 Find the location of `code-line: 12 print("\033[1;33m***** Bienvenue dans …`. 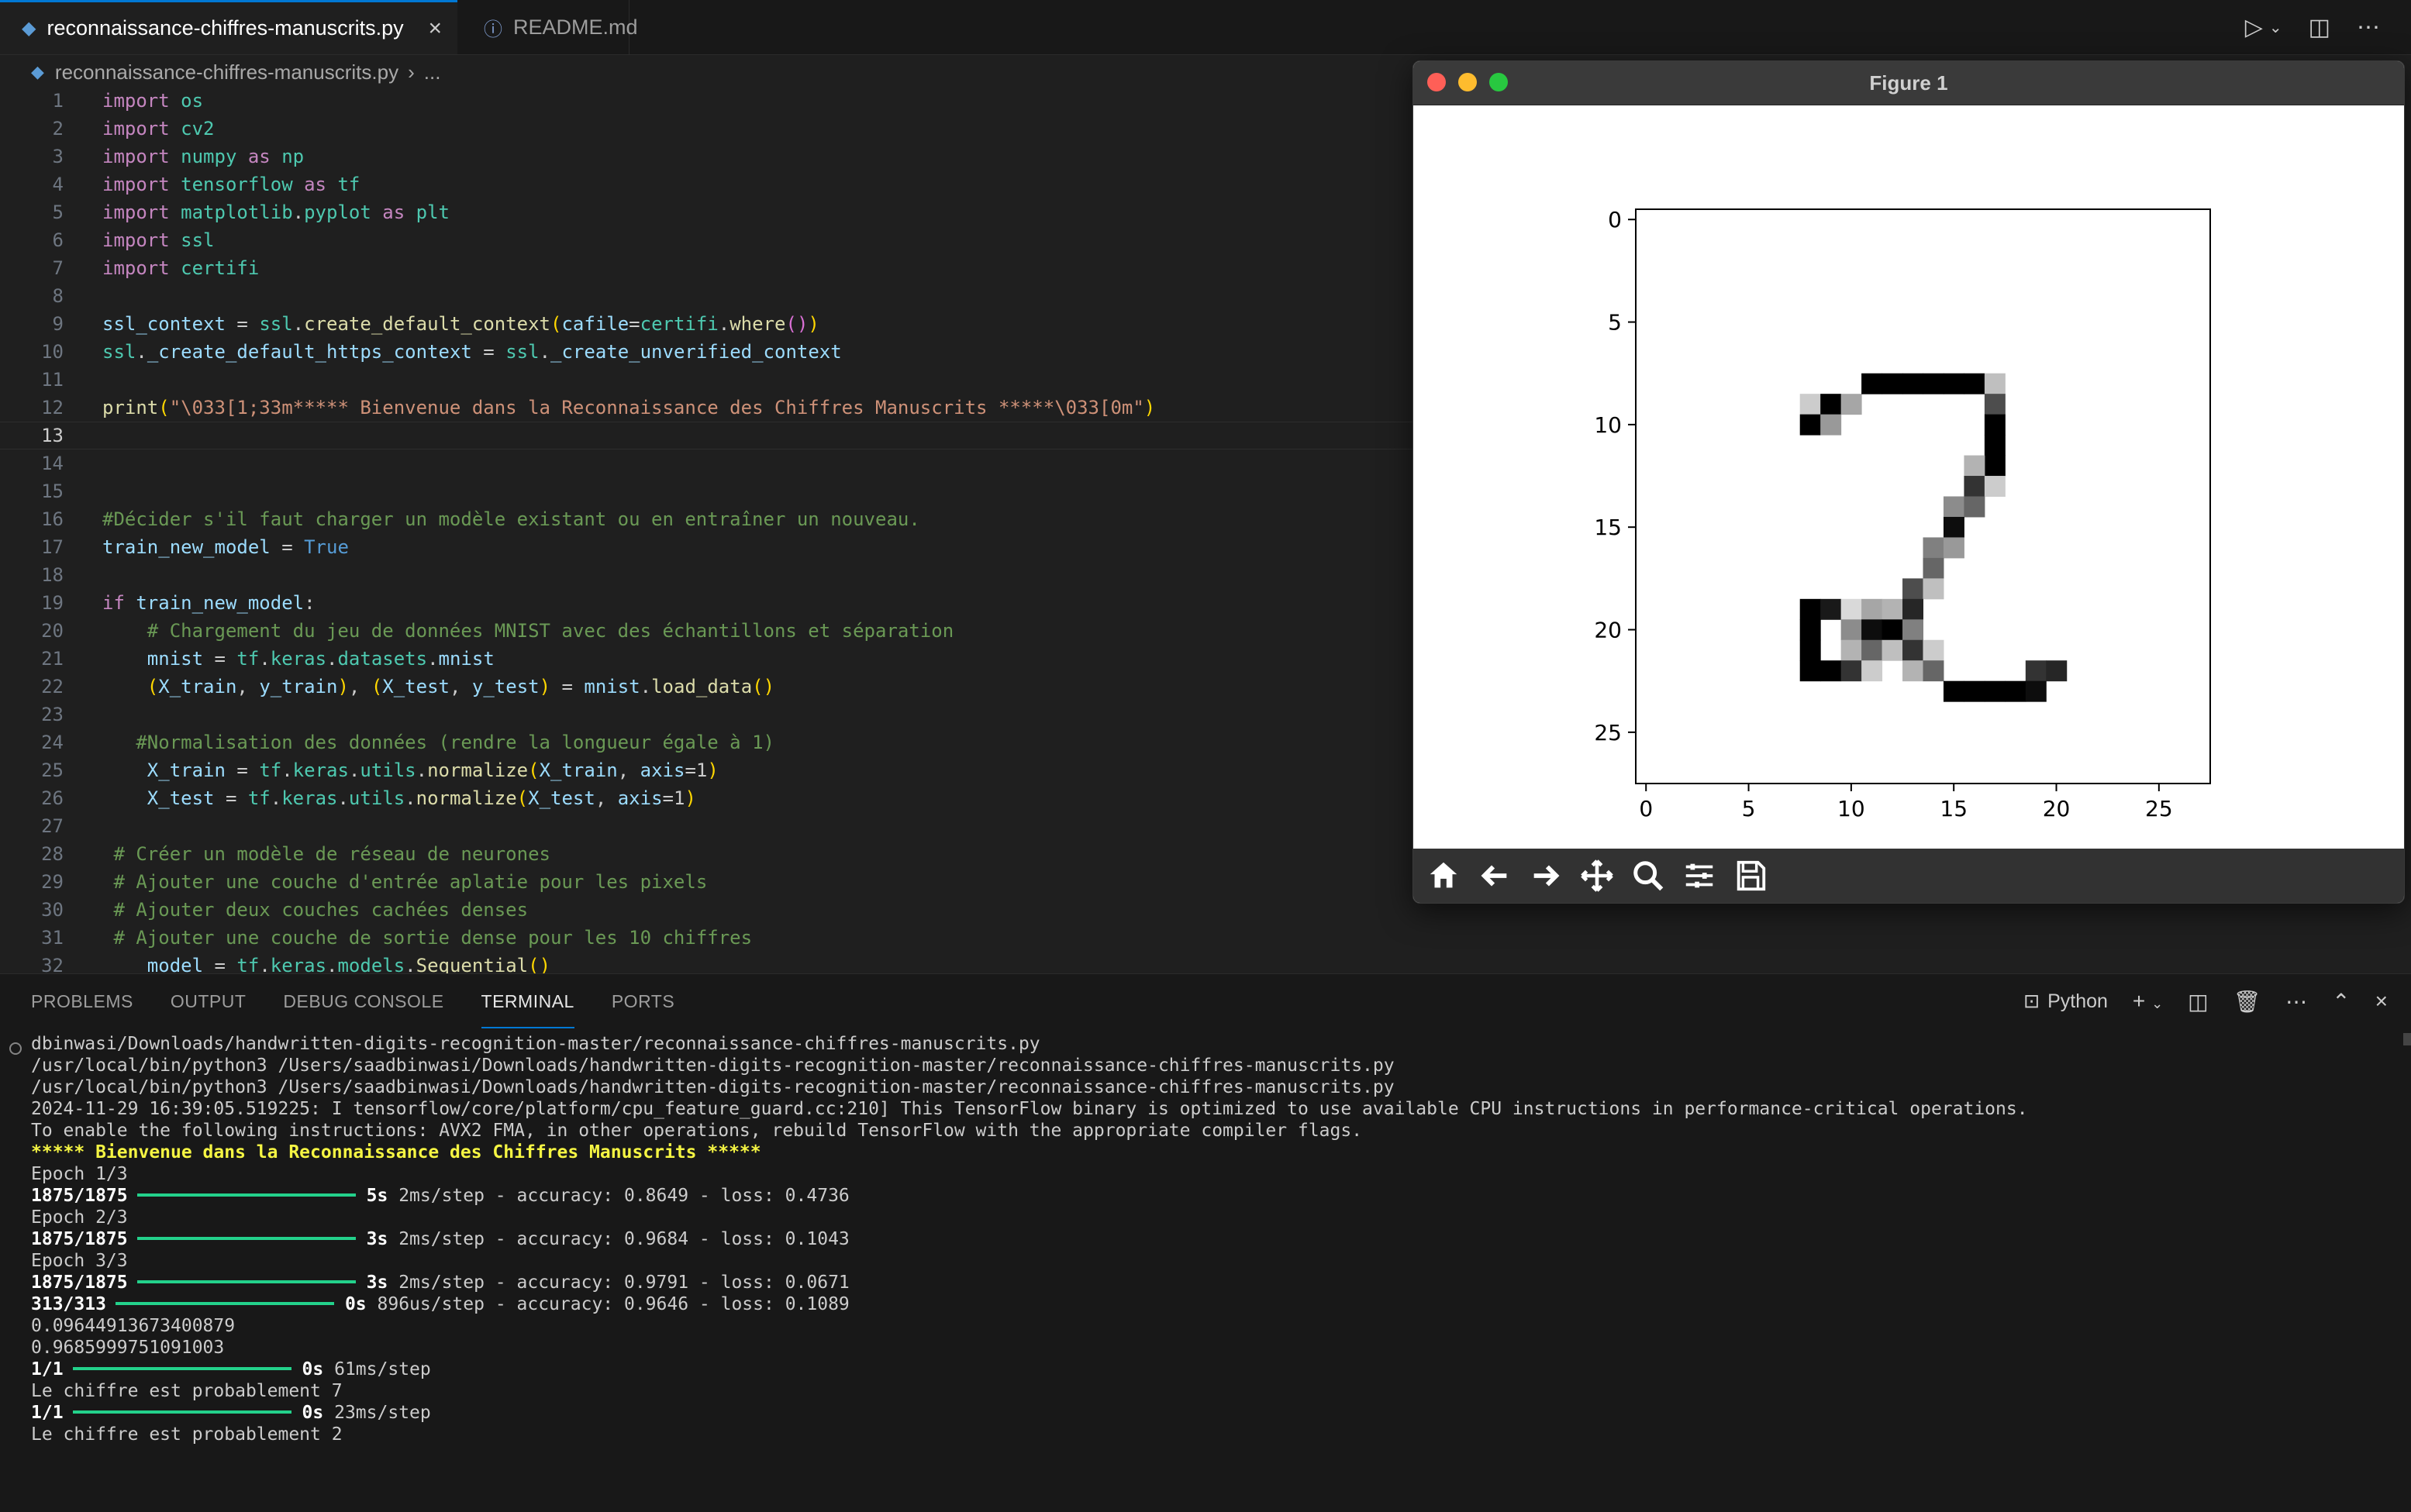

code-line: 12 print("\033[1;33m***** Bienvenue dans … is located at coordinates (709, 408).